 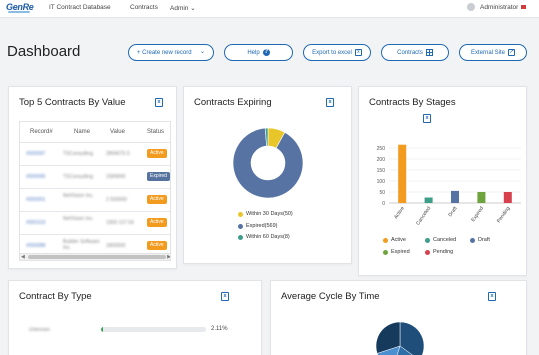 I want to click on legend-label: Within 60 Days(8), so click(x=268, y=237).